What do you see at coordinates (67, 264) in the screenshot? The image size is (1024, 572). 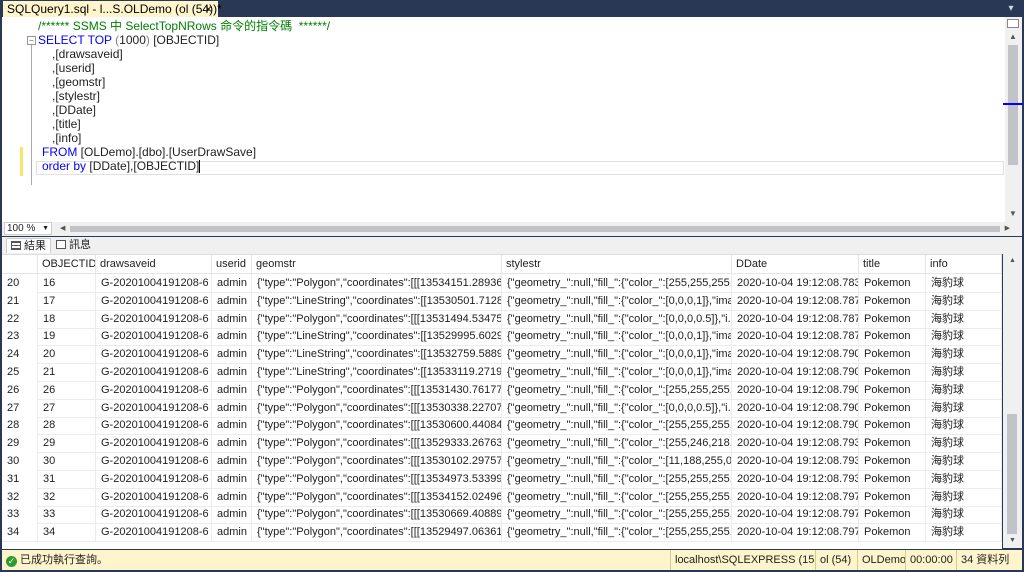 I see `objectid-header: OBJECTID` at bounding box center [67, 264].